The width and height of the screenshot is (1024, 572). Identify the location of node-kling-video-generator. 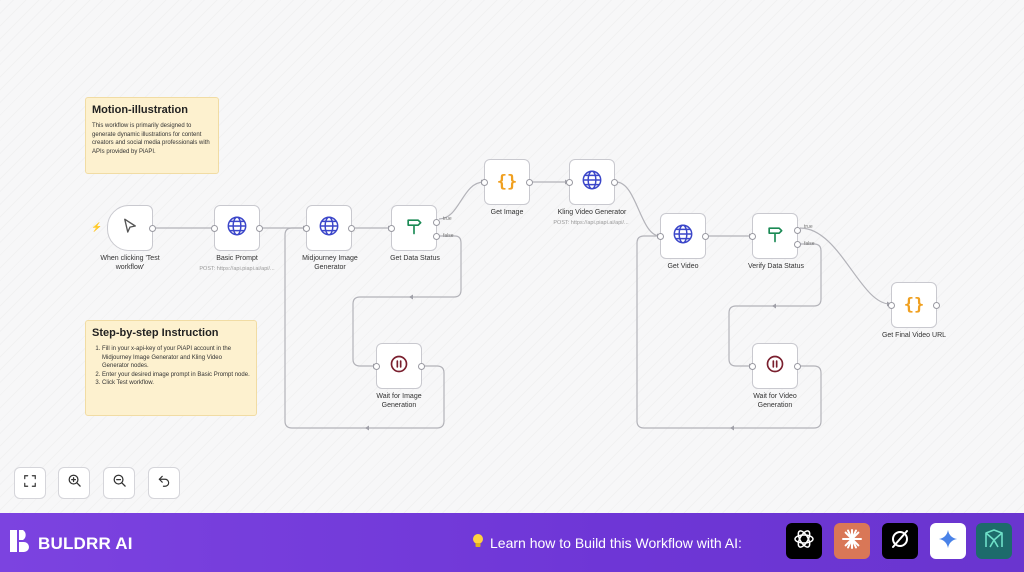
(592, 182).